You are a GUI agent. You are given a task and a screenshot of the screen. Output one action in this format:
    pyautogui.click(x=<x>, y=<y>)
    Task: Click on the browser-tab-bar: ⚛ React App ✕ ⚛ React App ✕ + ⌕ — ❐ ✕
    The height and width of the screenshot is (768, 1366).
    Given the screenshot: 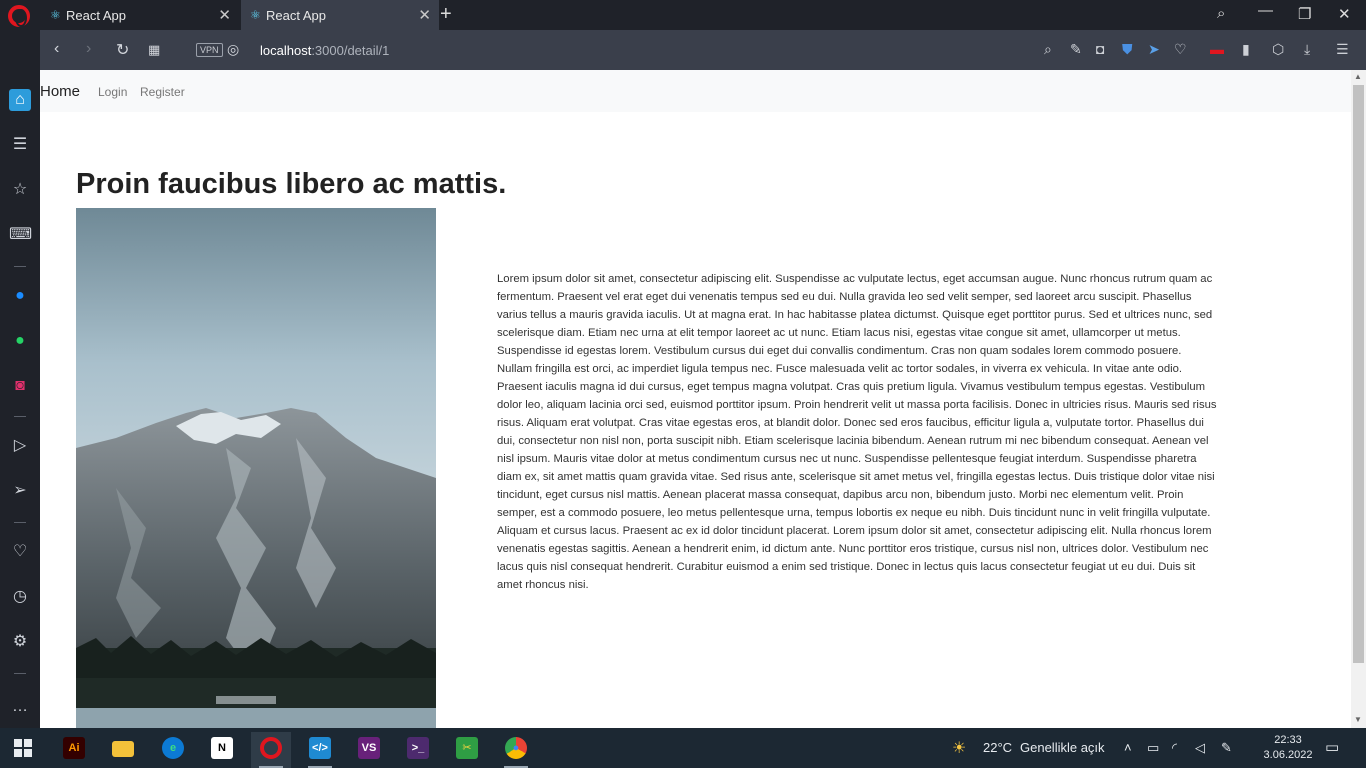 What is the action you would take?
    pyautogui.click(x=683, y=15)
    